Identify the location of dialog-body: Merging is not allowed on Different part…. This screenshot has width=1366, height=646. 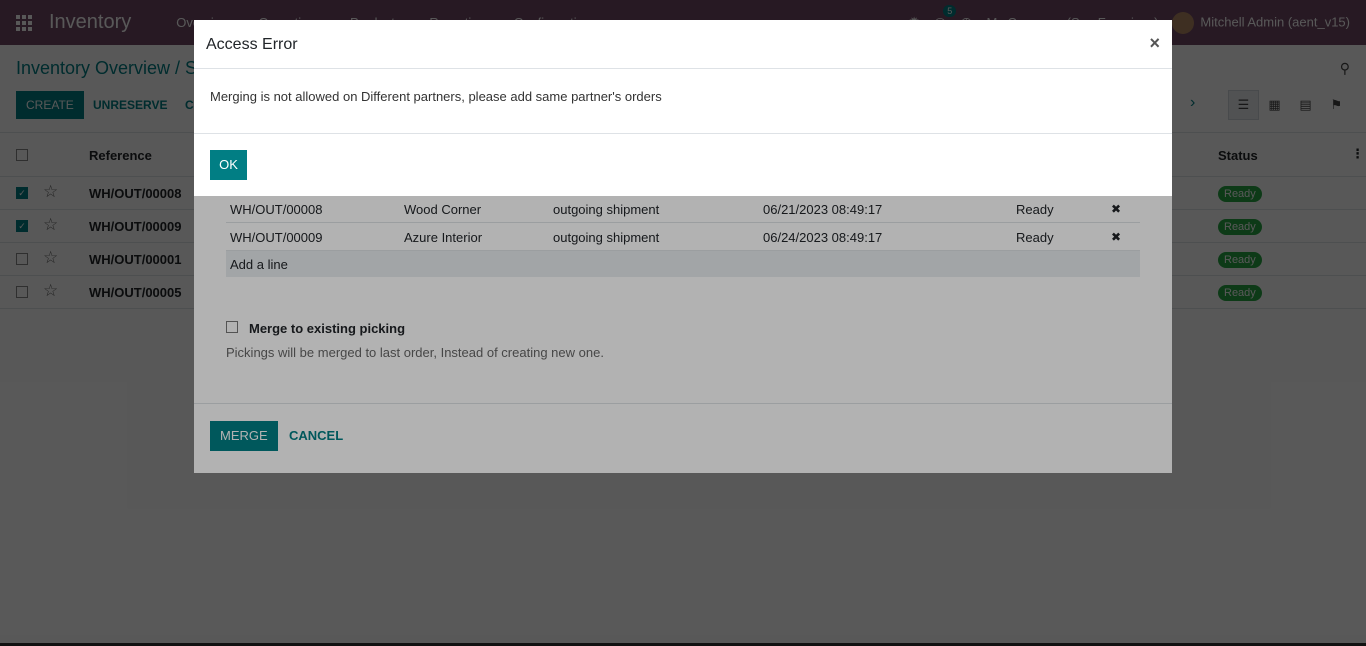
(683, 101).